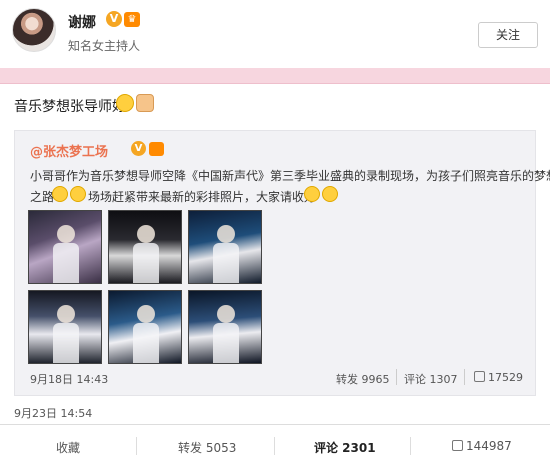  Describe the element at coordinates (68, 447) in the screenshot. I see `favorite-button: 收藏` at that location.